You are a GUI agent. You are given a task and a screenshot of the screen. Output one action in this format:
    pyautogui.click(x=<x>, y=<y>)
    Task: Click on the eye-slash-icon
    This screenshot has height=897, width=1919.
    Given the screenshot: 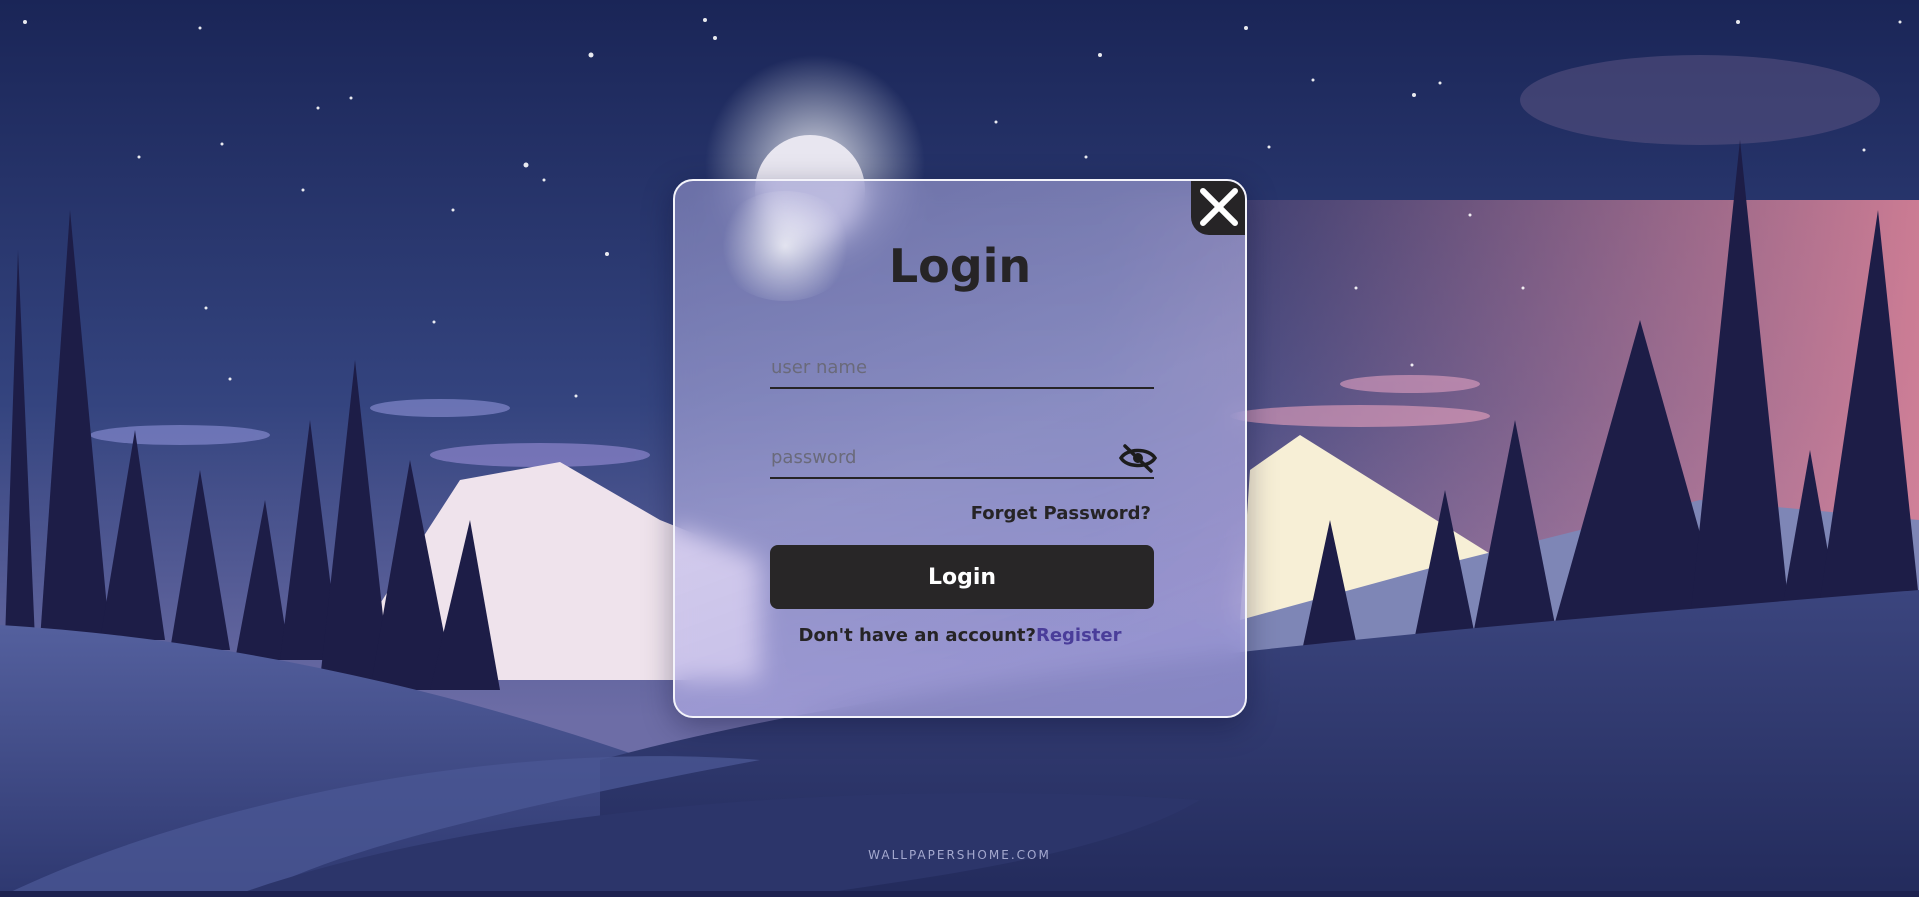 What is the action you would take?
    pyautogui.click(x=1138, y=458)
    